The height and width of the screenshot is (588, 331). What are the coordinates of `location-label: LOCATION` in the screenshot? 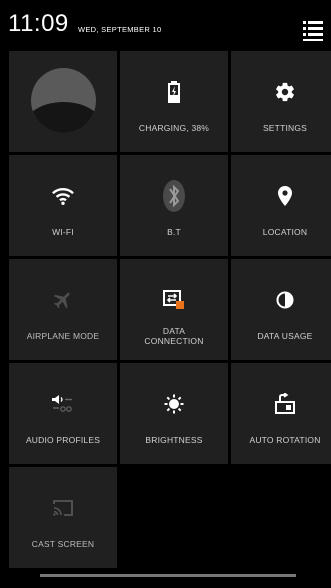 It's located at (285, 232).